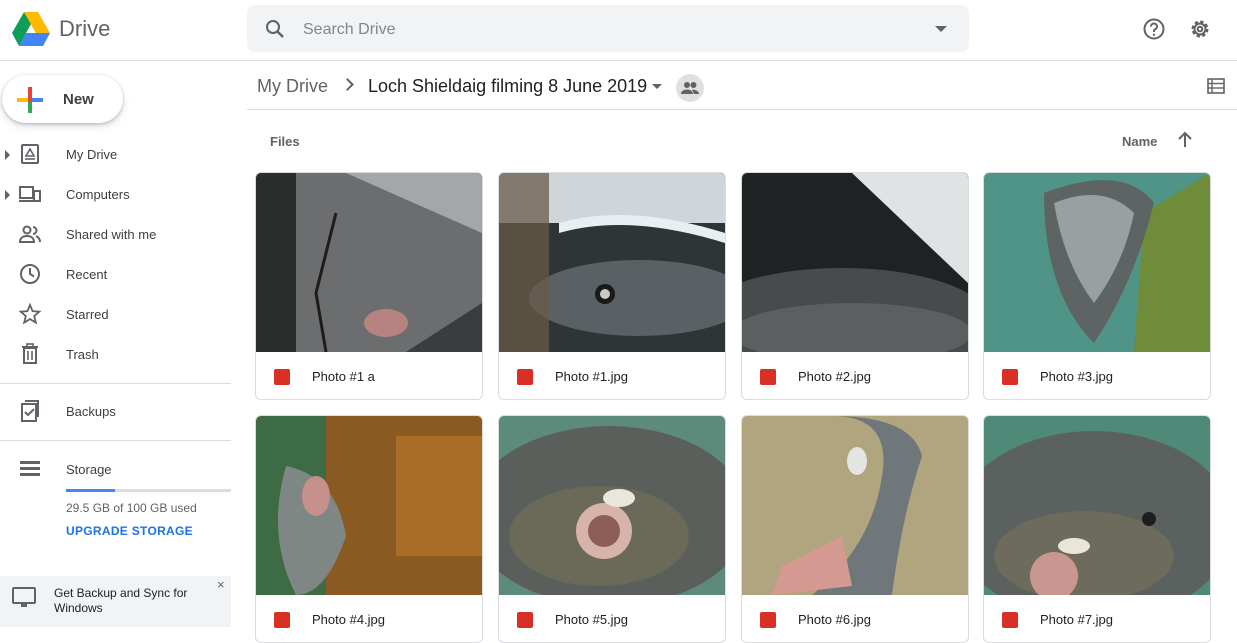  I want to click on search-input: Search Drive, so click(349, 30).